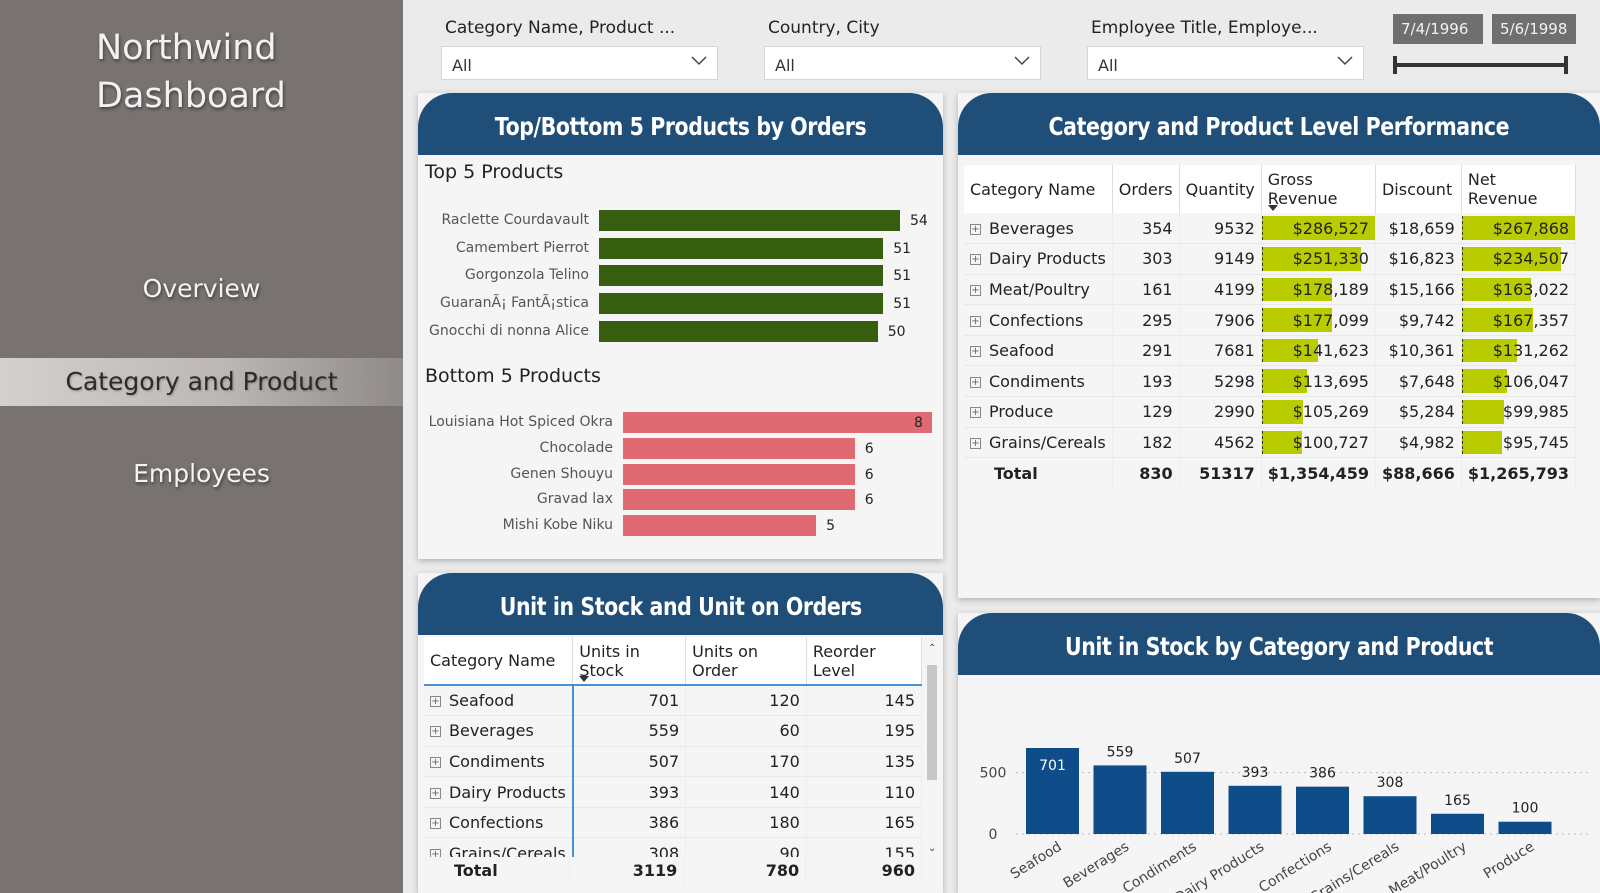 This screenshot has width=1600, height=893. I want to click on scroll-up-icon: ⌃, so click(932, 648).